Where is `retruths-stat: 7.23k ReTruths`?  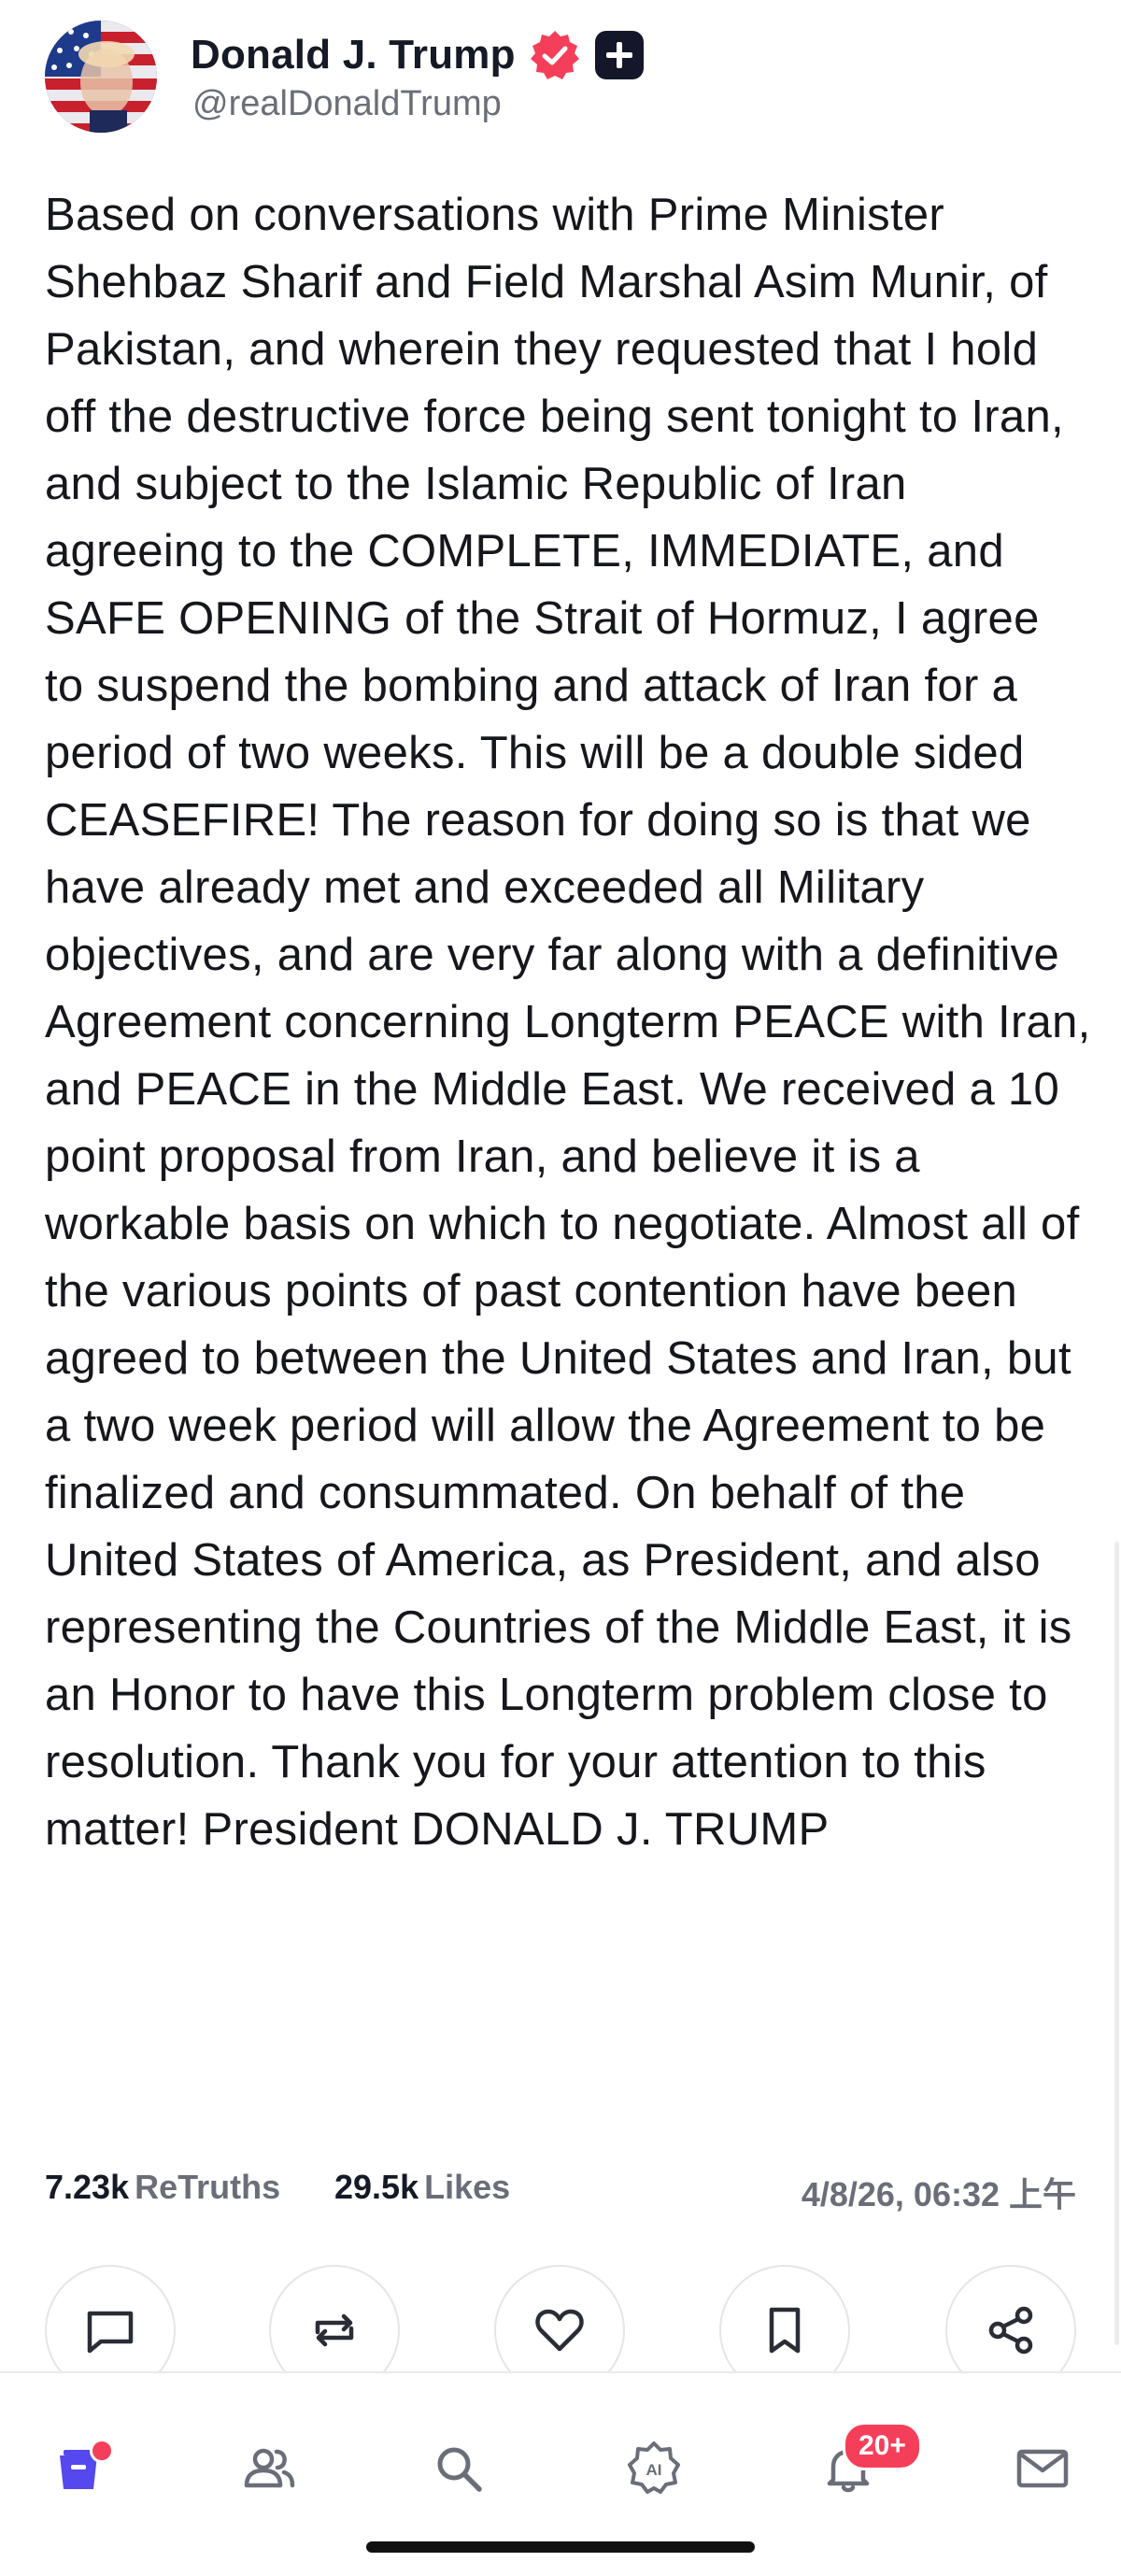 retruths-stat: 7.23k ReTruths is located at coordinates (163, 2187).